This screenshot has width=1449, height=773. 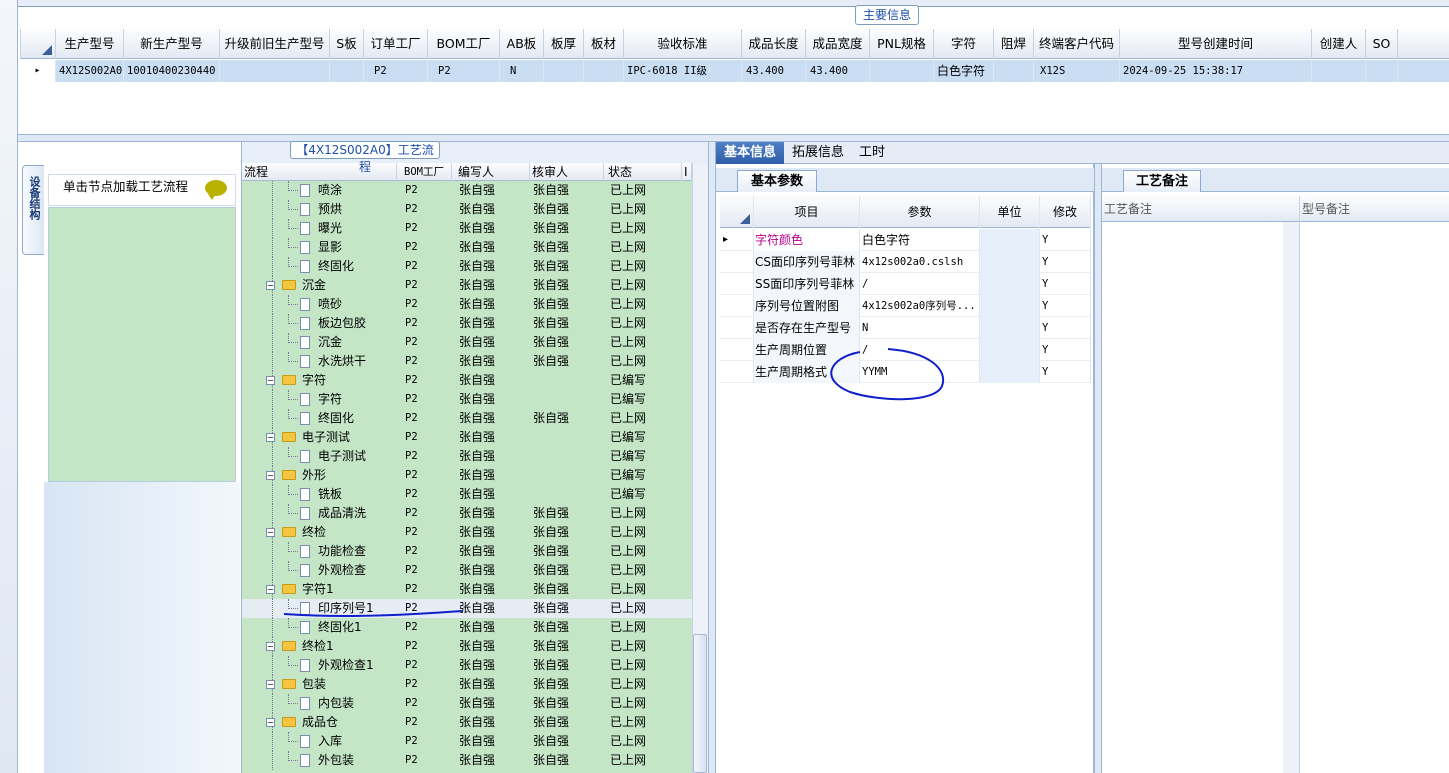 I want to click on cell-16: 2024-09-25 15:38:17, so click(x=1216, y=71).